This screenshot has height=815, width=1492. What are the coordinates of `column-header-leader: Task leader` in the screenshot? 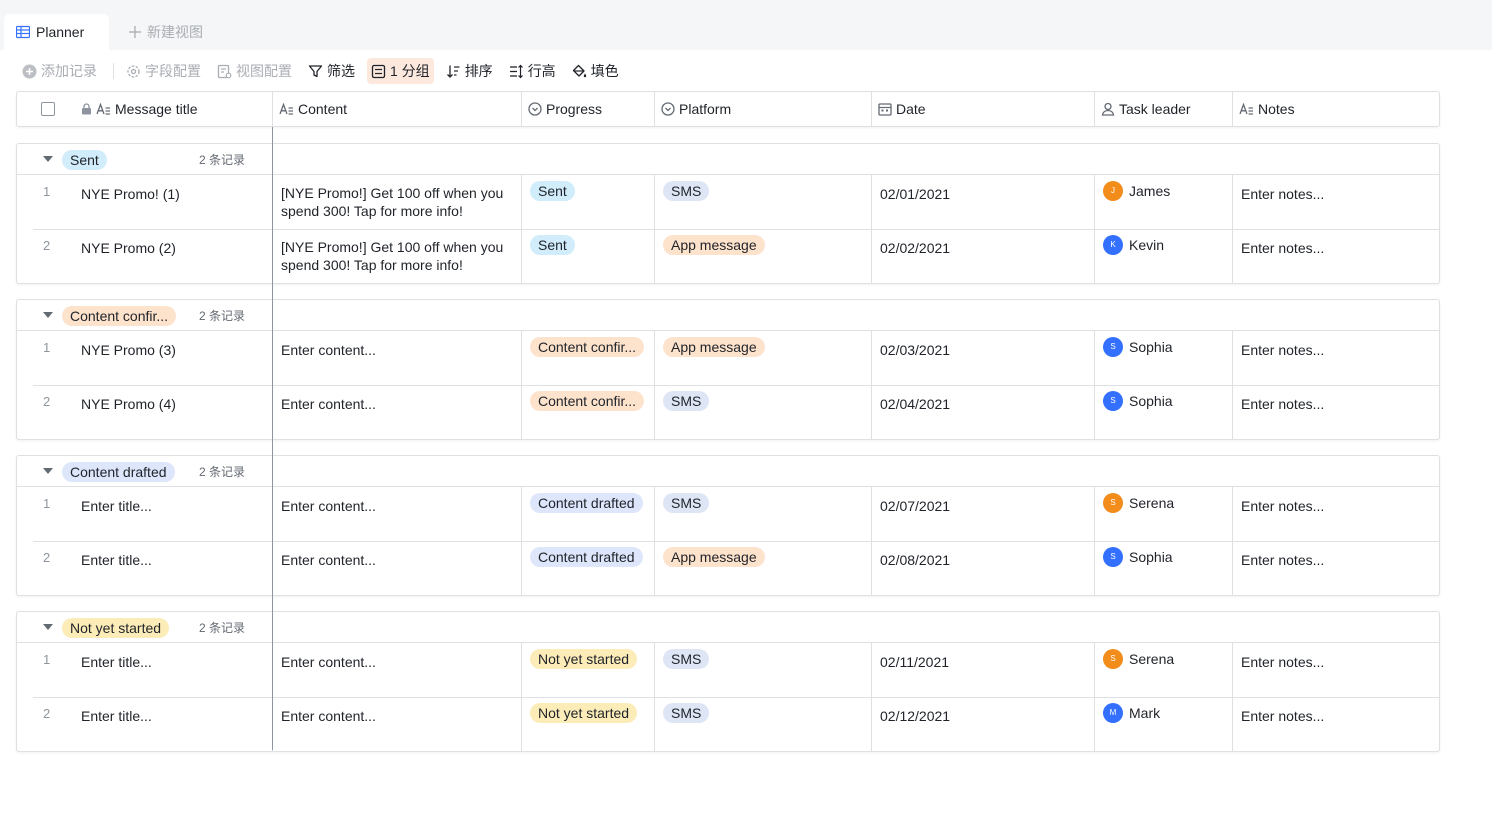 It's located at (1143, 109).